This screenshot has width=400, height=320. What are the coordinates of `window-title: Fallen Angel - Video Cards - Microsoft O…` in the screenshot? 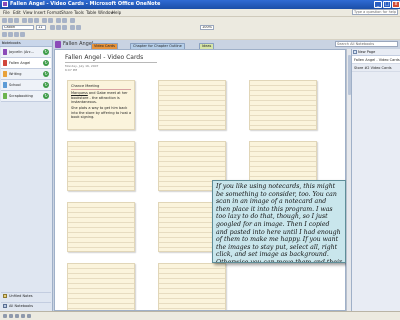 It's located at (85, 4).